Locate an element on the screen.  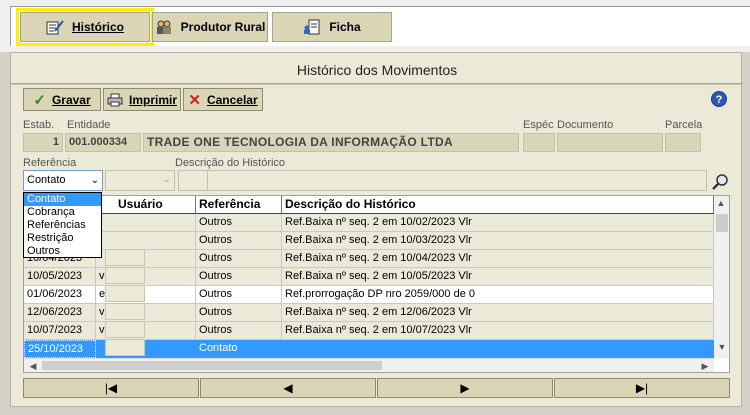
descricao-label: Descrição do Histórico is located at coordinates (230, 163).